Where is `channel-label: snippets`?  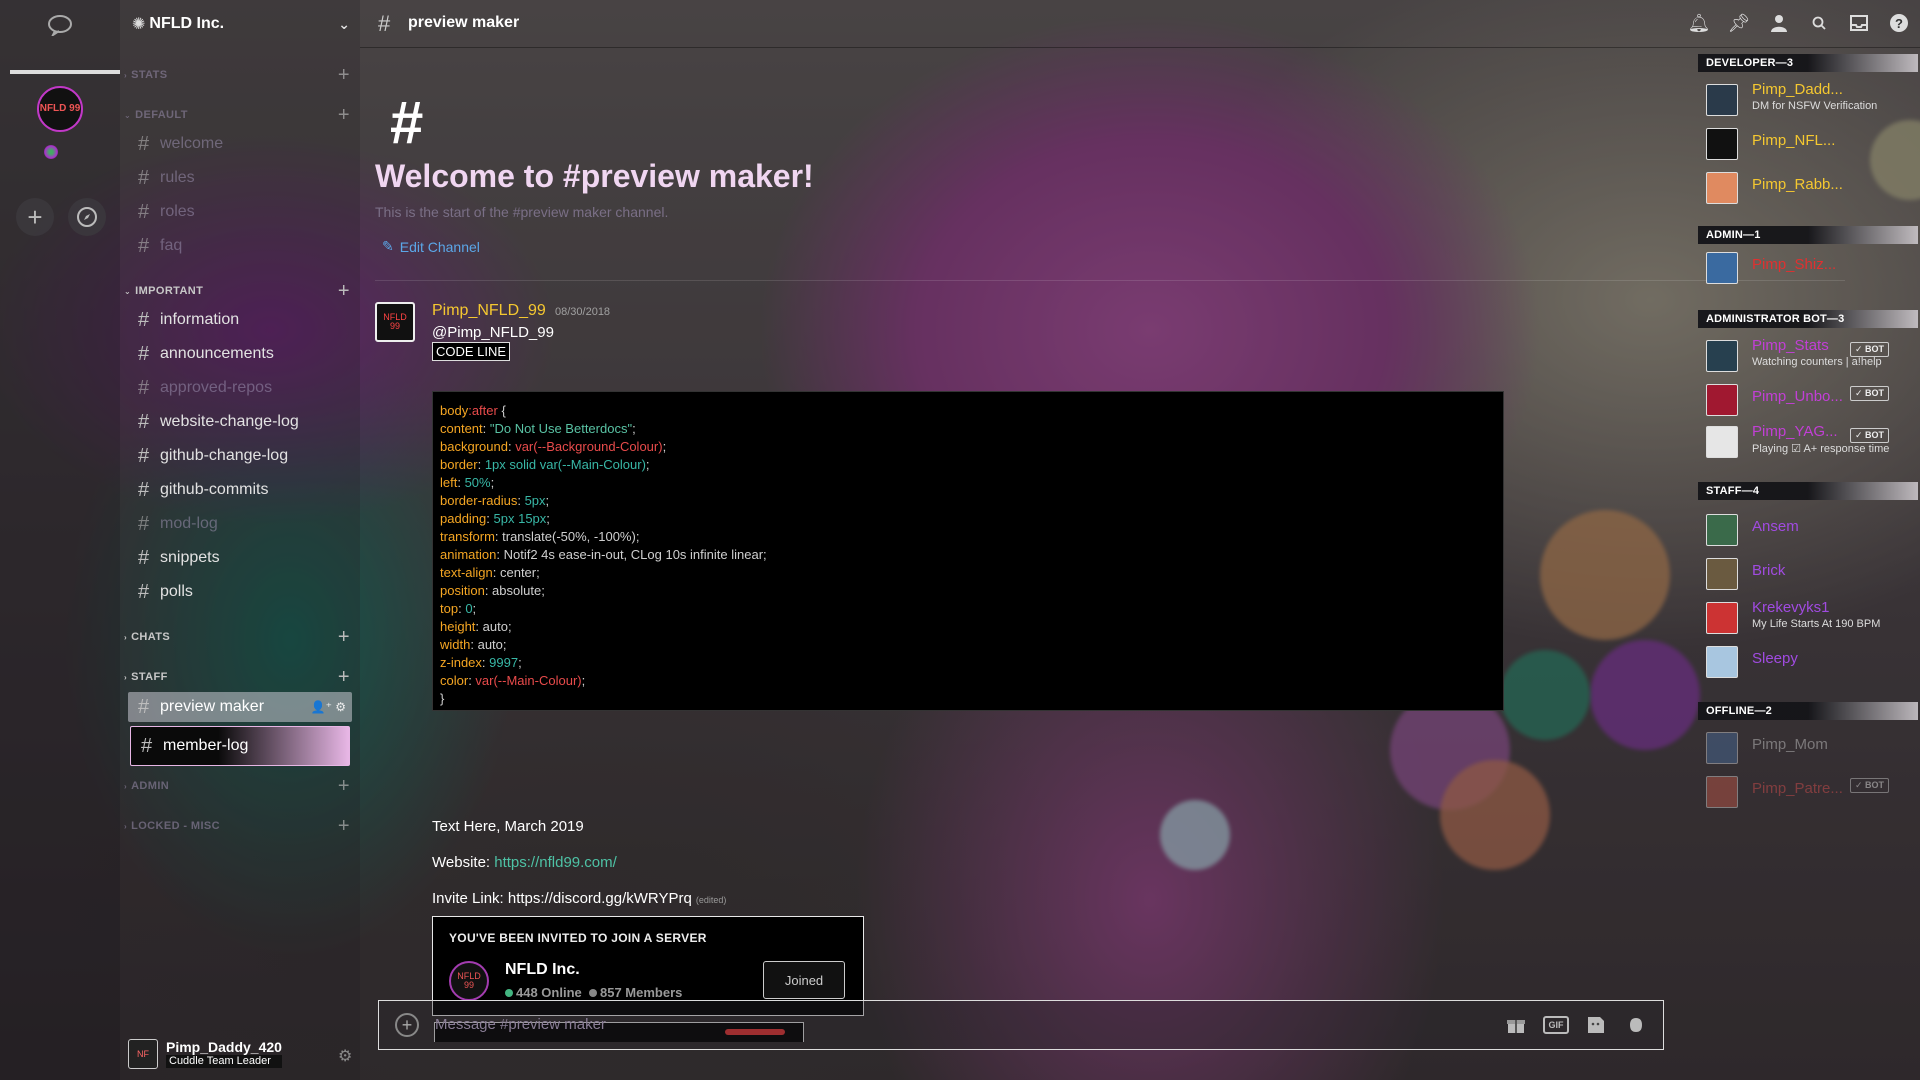
channel-label: snippets is located at coordinates (190, 557).